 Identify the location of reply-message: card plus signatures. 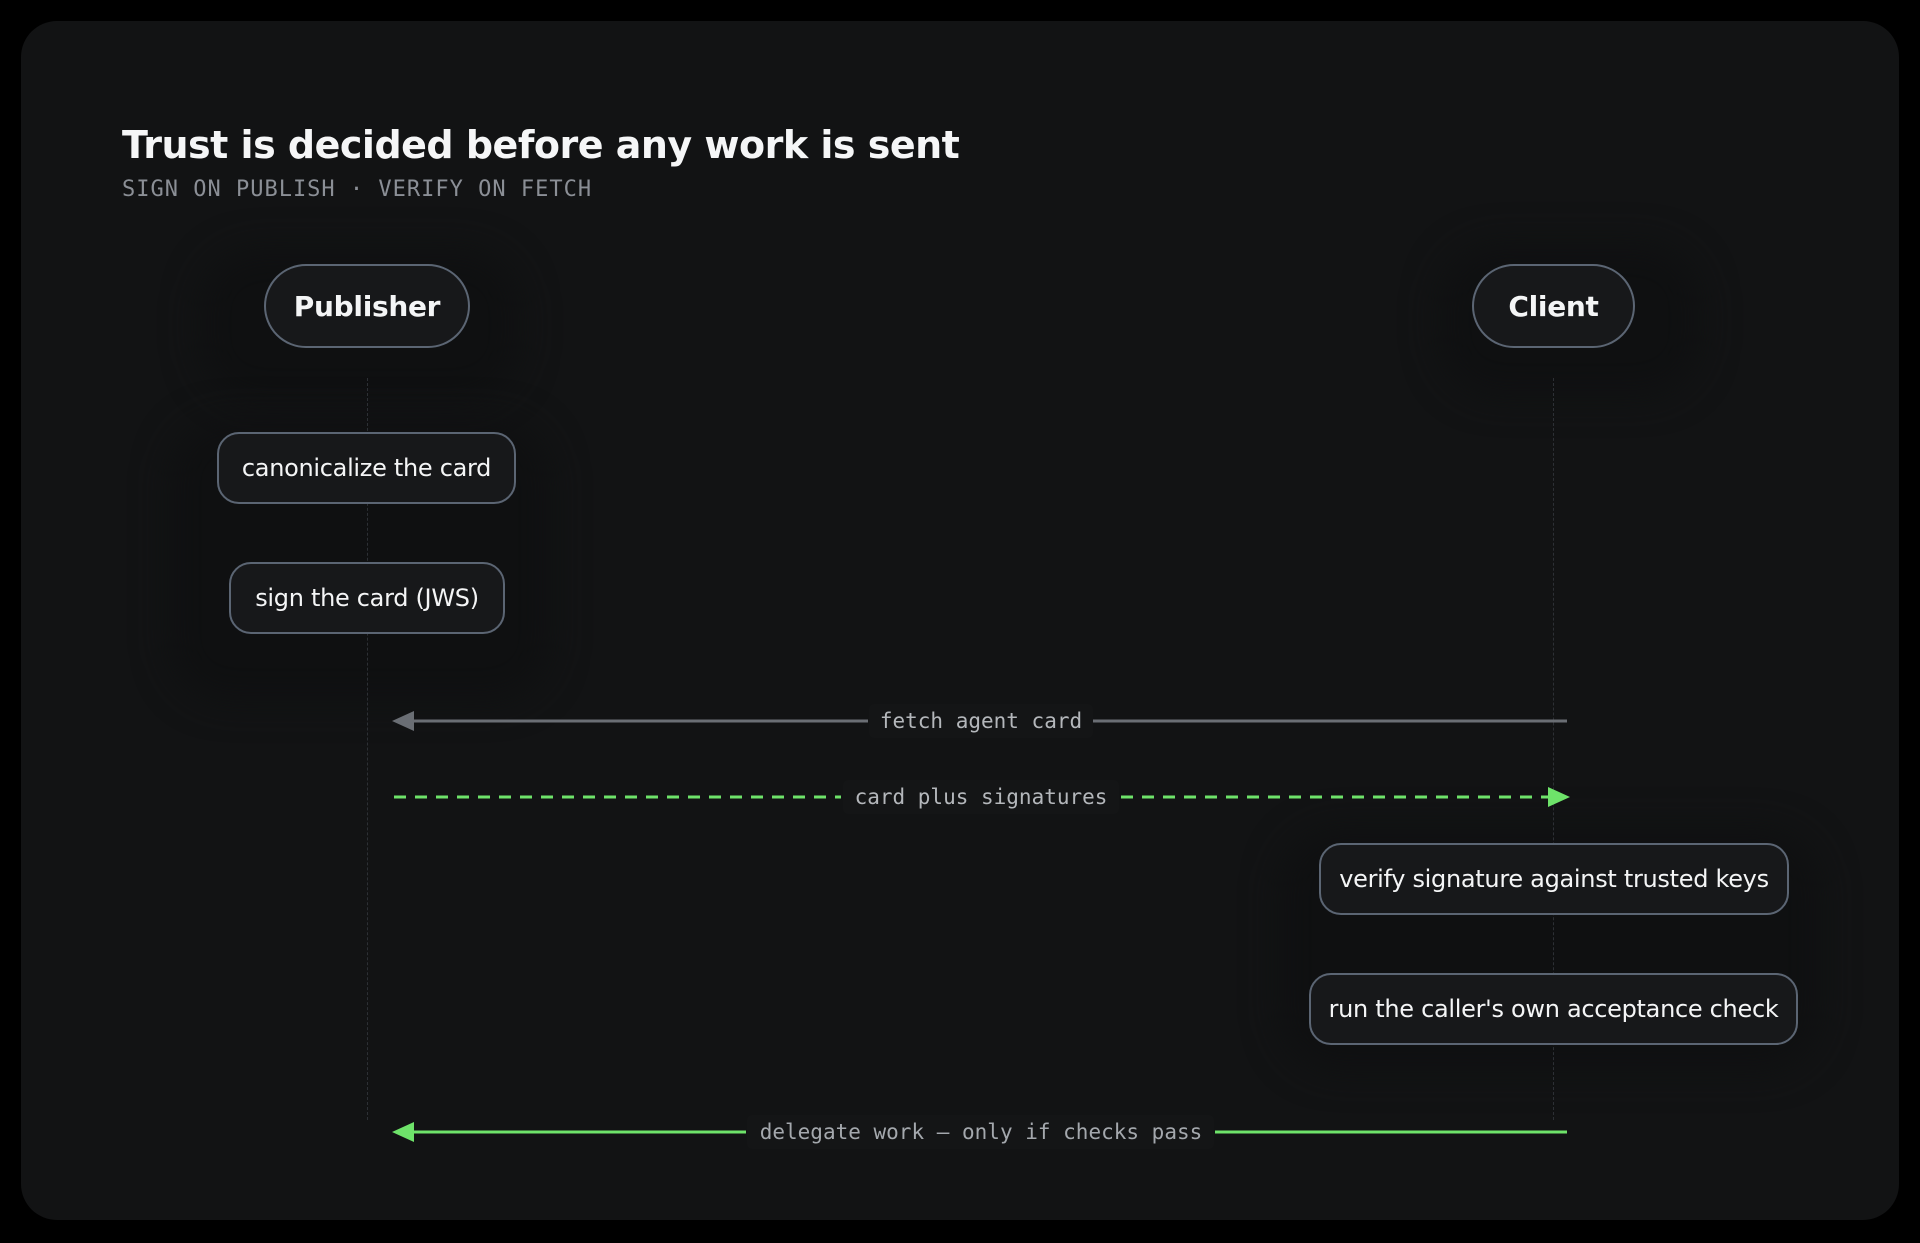
(982, 797).